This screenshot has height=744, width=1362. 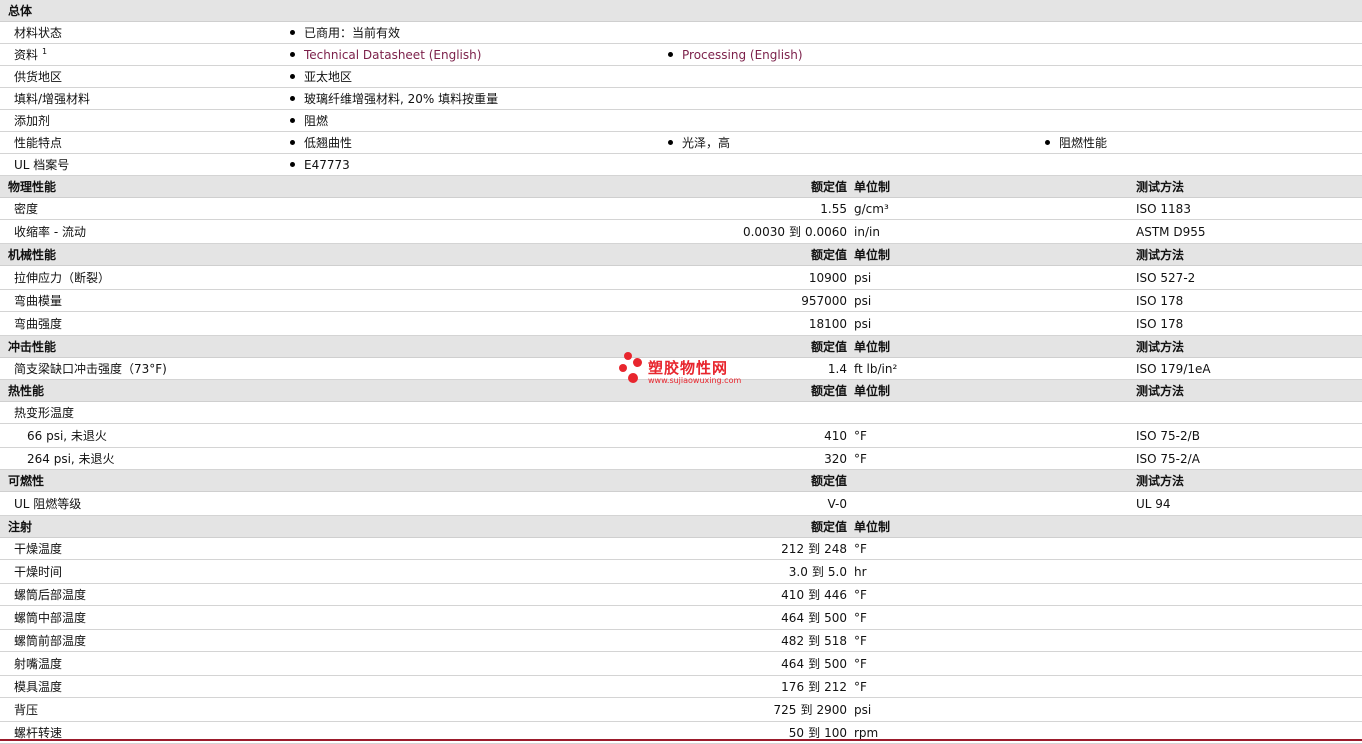 I want to click on row-label: 资料 1, so click(x=31, y=54).